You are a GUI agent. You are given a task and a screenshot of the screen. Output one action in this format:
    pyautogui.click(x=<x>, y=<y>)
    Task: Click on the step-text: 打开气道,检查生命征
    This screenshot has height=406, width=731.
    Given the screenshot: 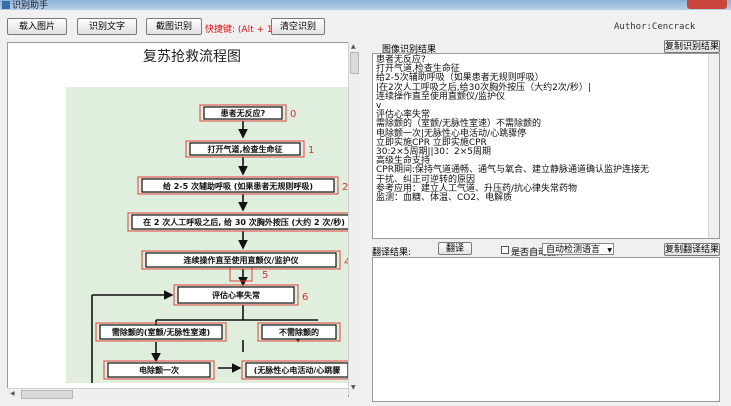 What is the action you would take?
    pyautogui.click(x=244, y=149)
    